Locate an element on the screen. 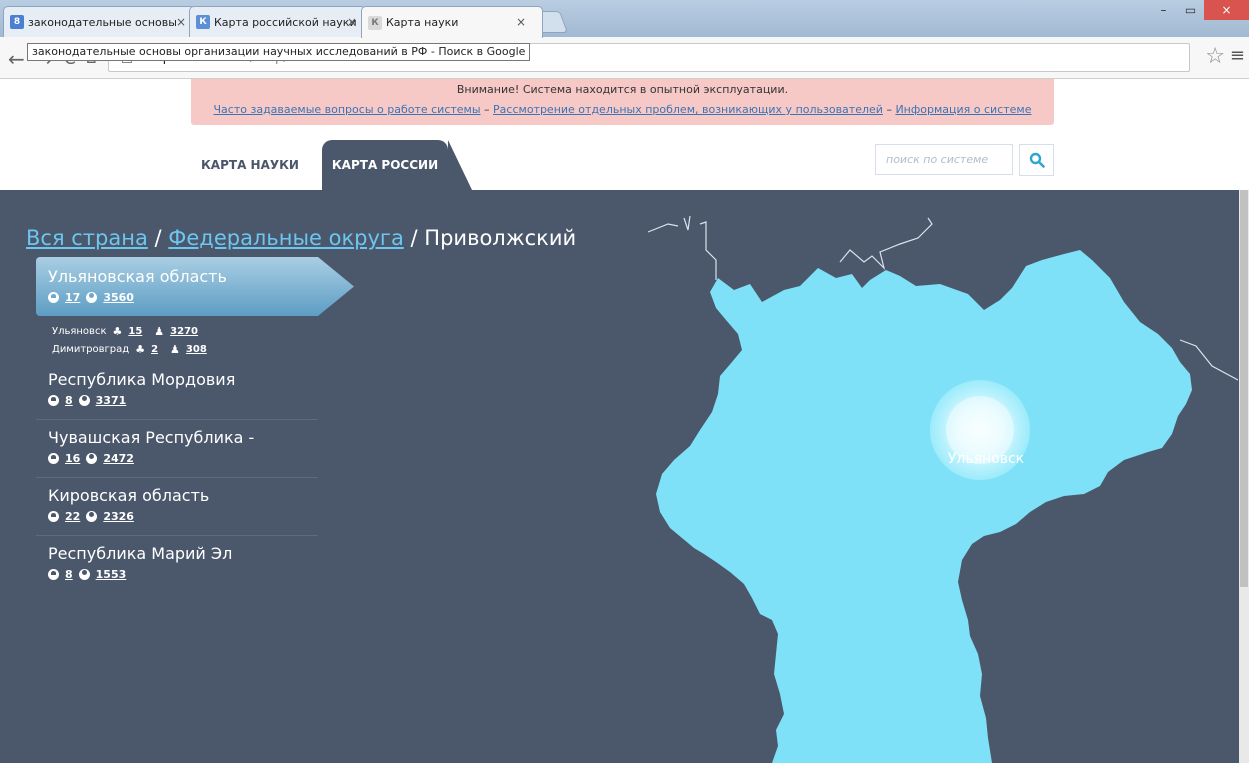 The image size is (1249, 763). region-name: Ульяновская область is located at coordinates (201, 276).